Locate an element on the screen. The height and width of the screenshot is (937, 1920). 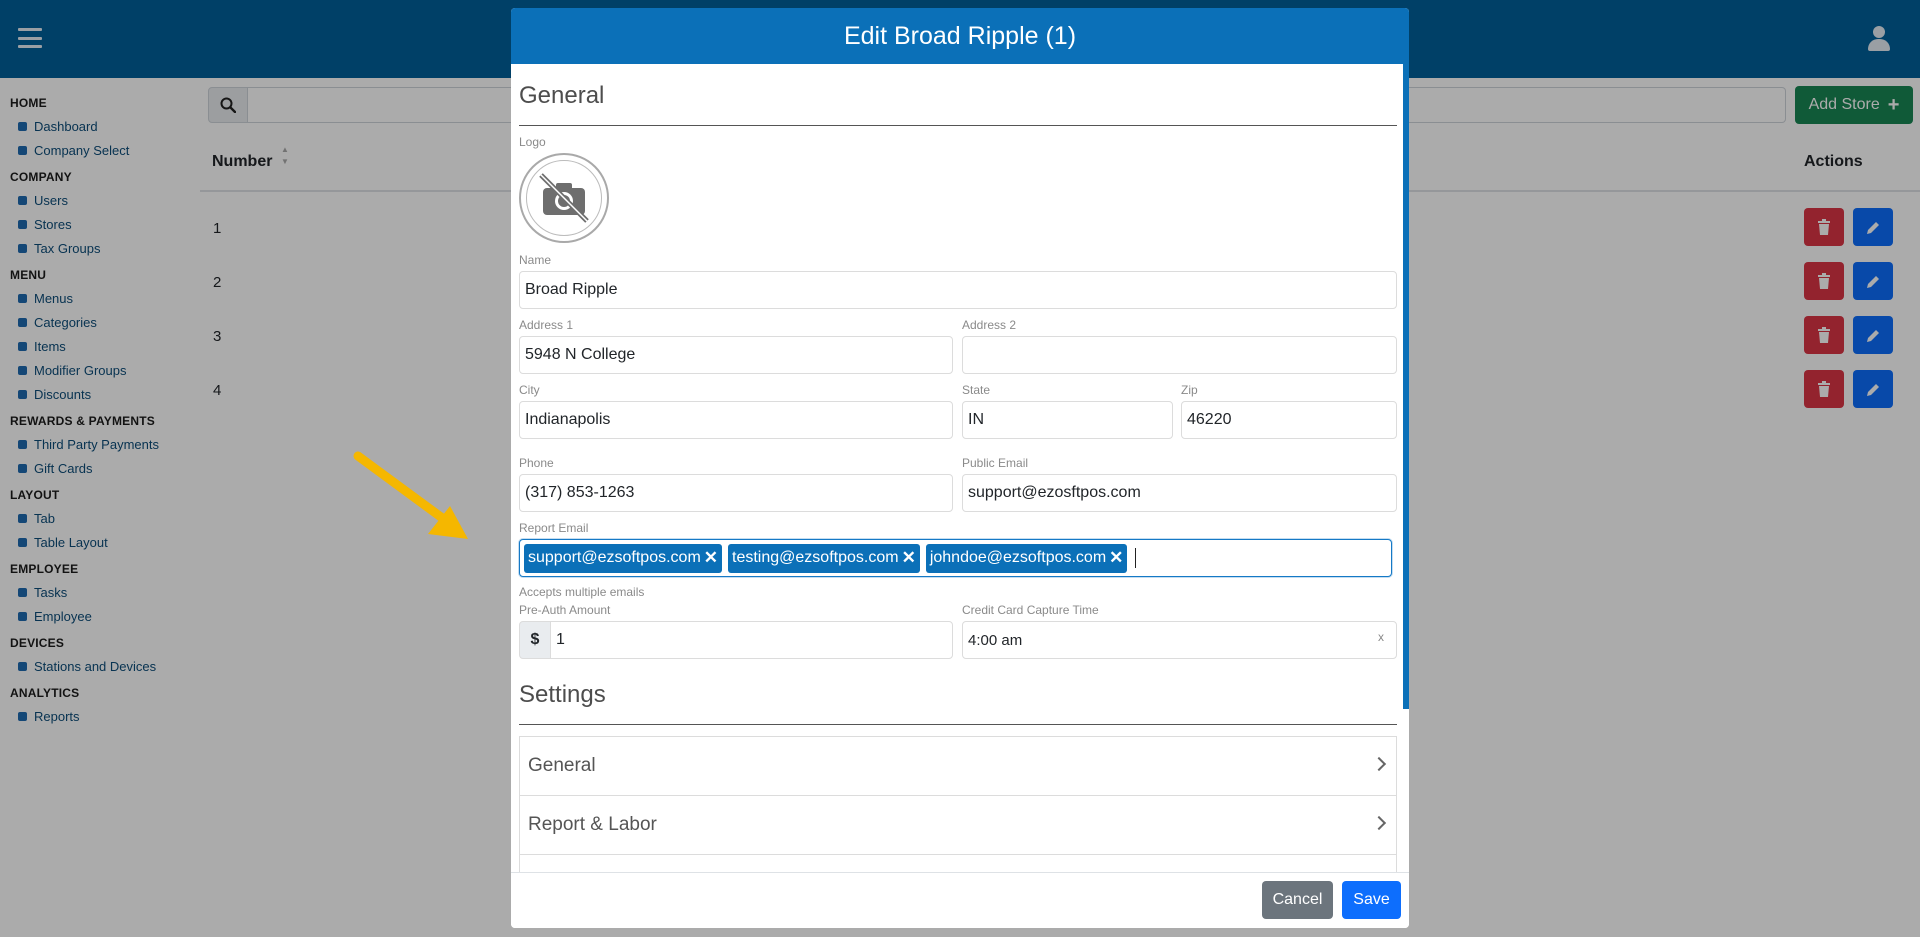
logo-label: Logo is located at coordinates (532, 142).